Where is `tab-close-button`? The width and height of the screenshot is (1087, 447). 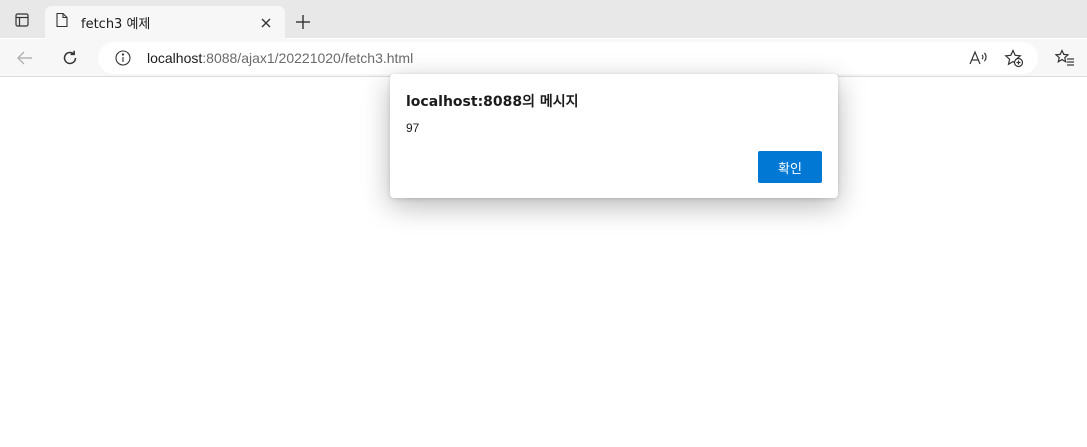
tab-close-button is located at coordinates (266, 23).